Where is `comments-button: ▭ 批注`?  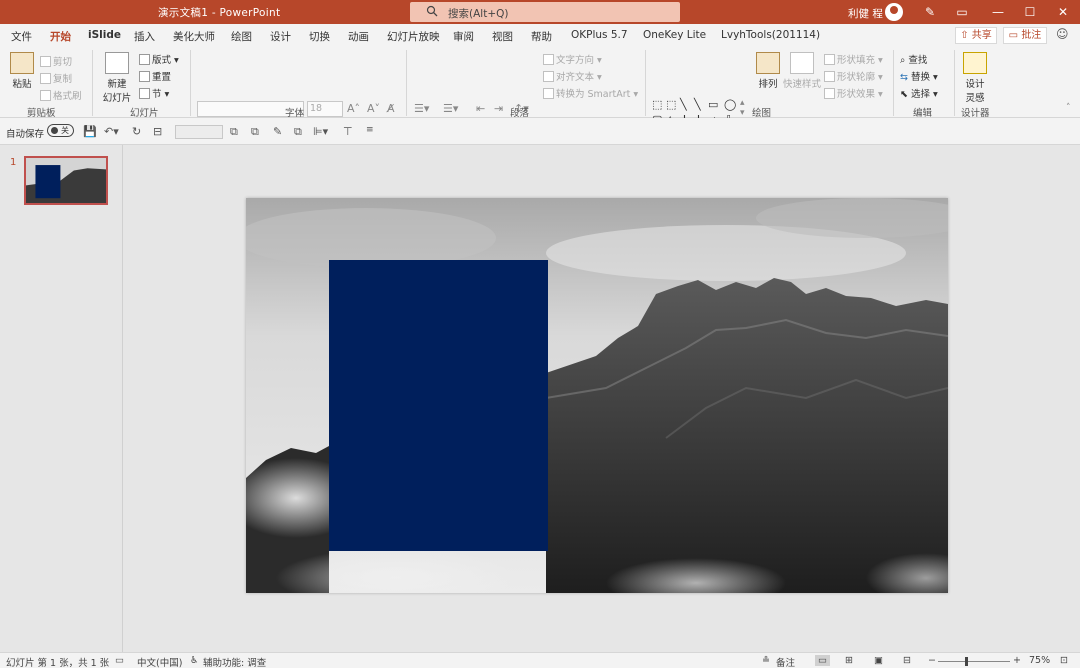 comments-button: ▭ 批注 is located at coordinates (1025, 35).